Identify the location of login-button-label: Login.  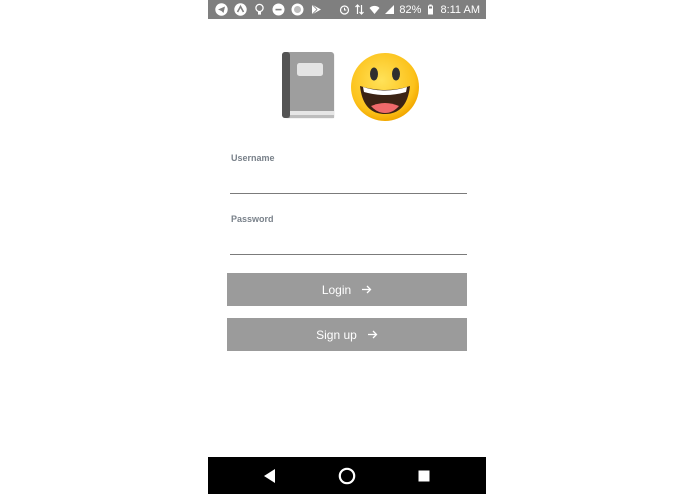
(336, 289).